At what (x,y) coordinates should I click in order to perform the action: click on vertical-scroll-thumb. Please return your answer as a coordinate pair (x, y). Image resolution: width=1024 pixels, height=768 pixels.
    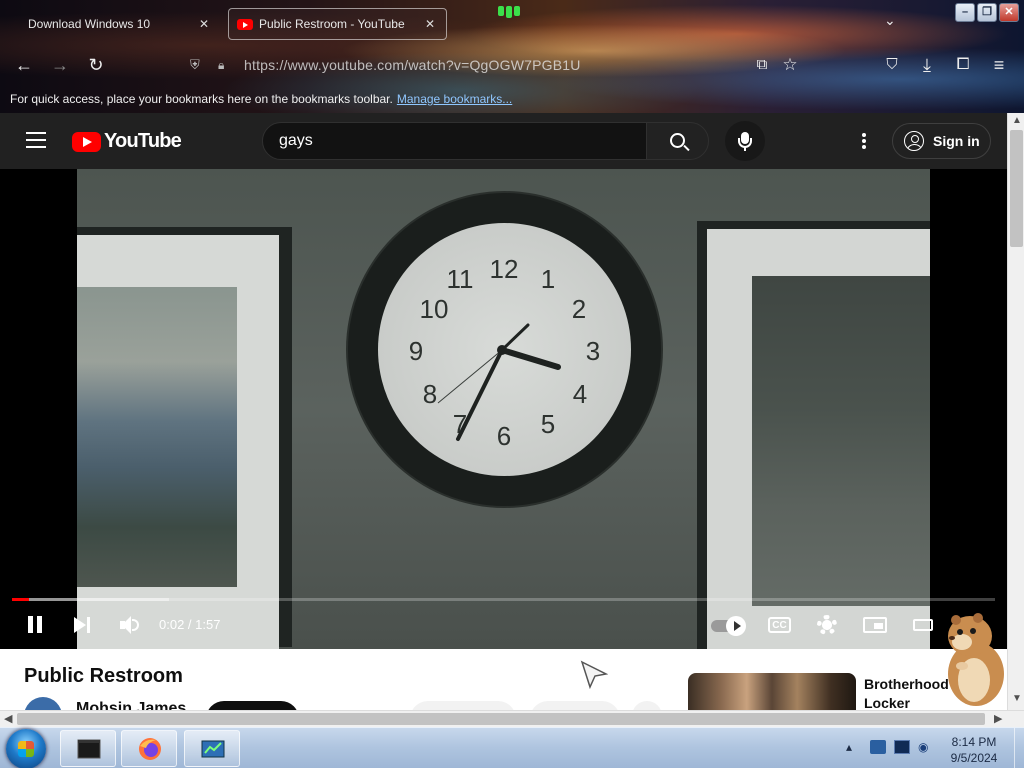
    Looking at the image, I should click on (1016, 188).